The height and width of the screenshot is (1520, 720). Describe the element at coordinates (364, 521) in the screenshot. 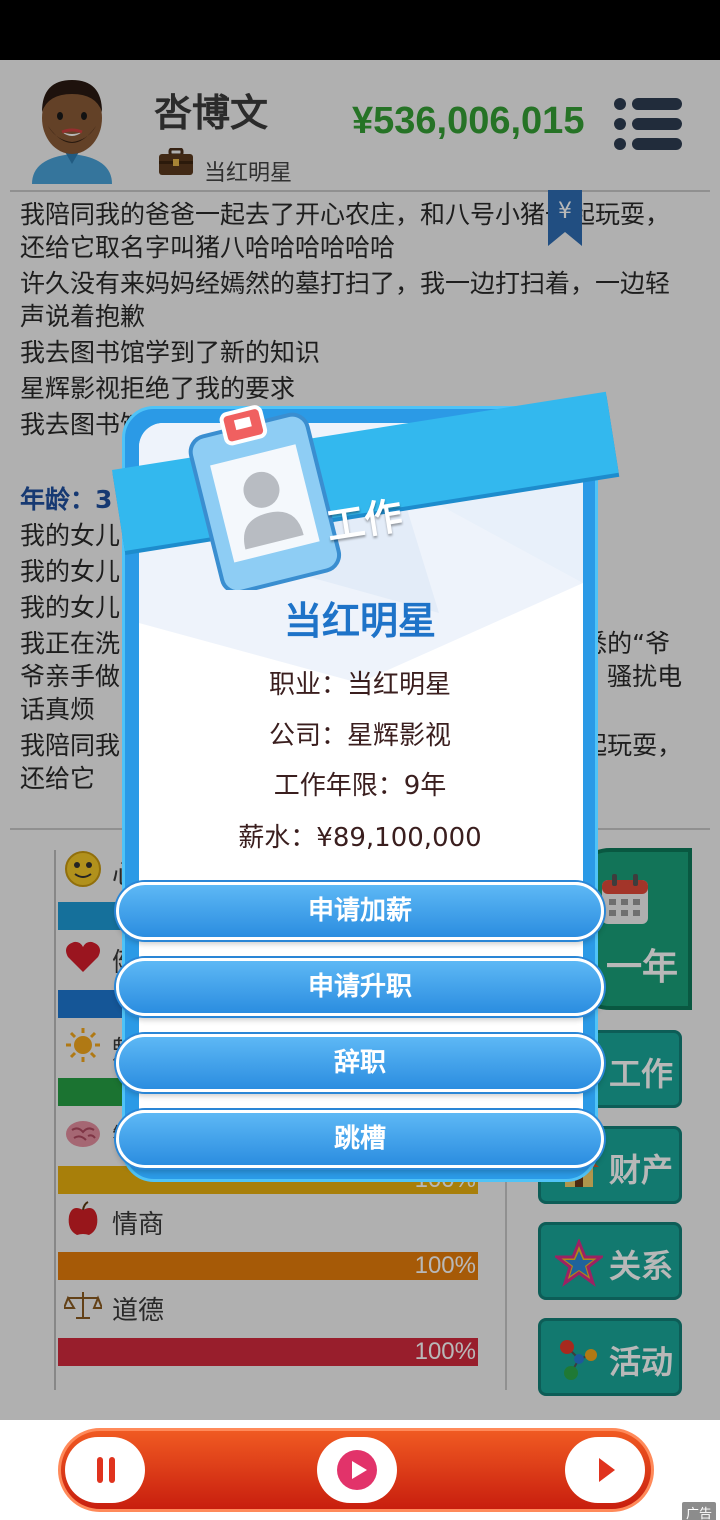

I see `dialog-ribbon-title: 工作` at that location.